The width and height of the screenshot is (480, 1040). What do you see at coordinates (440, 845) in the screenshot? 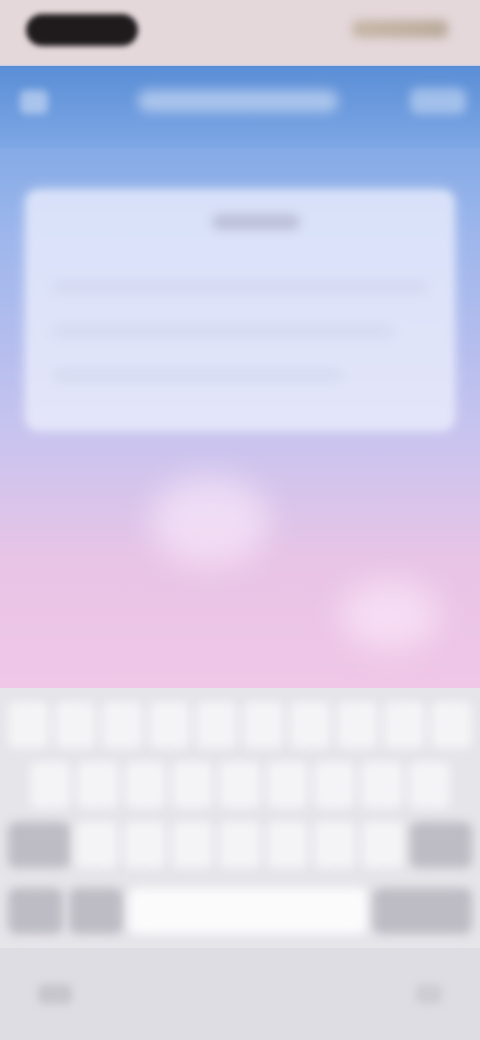
I see `backspace-key` at bounding box center [440, 845].